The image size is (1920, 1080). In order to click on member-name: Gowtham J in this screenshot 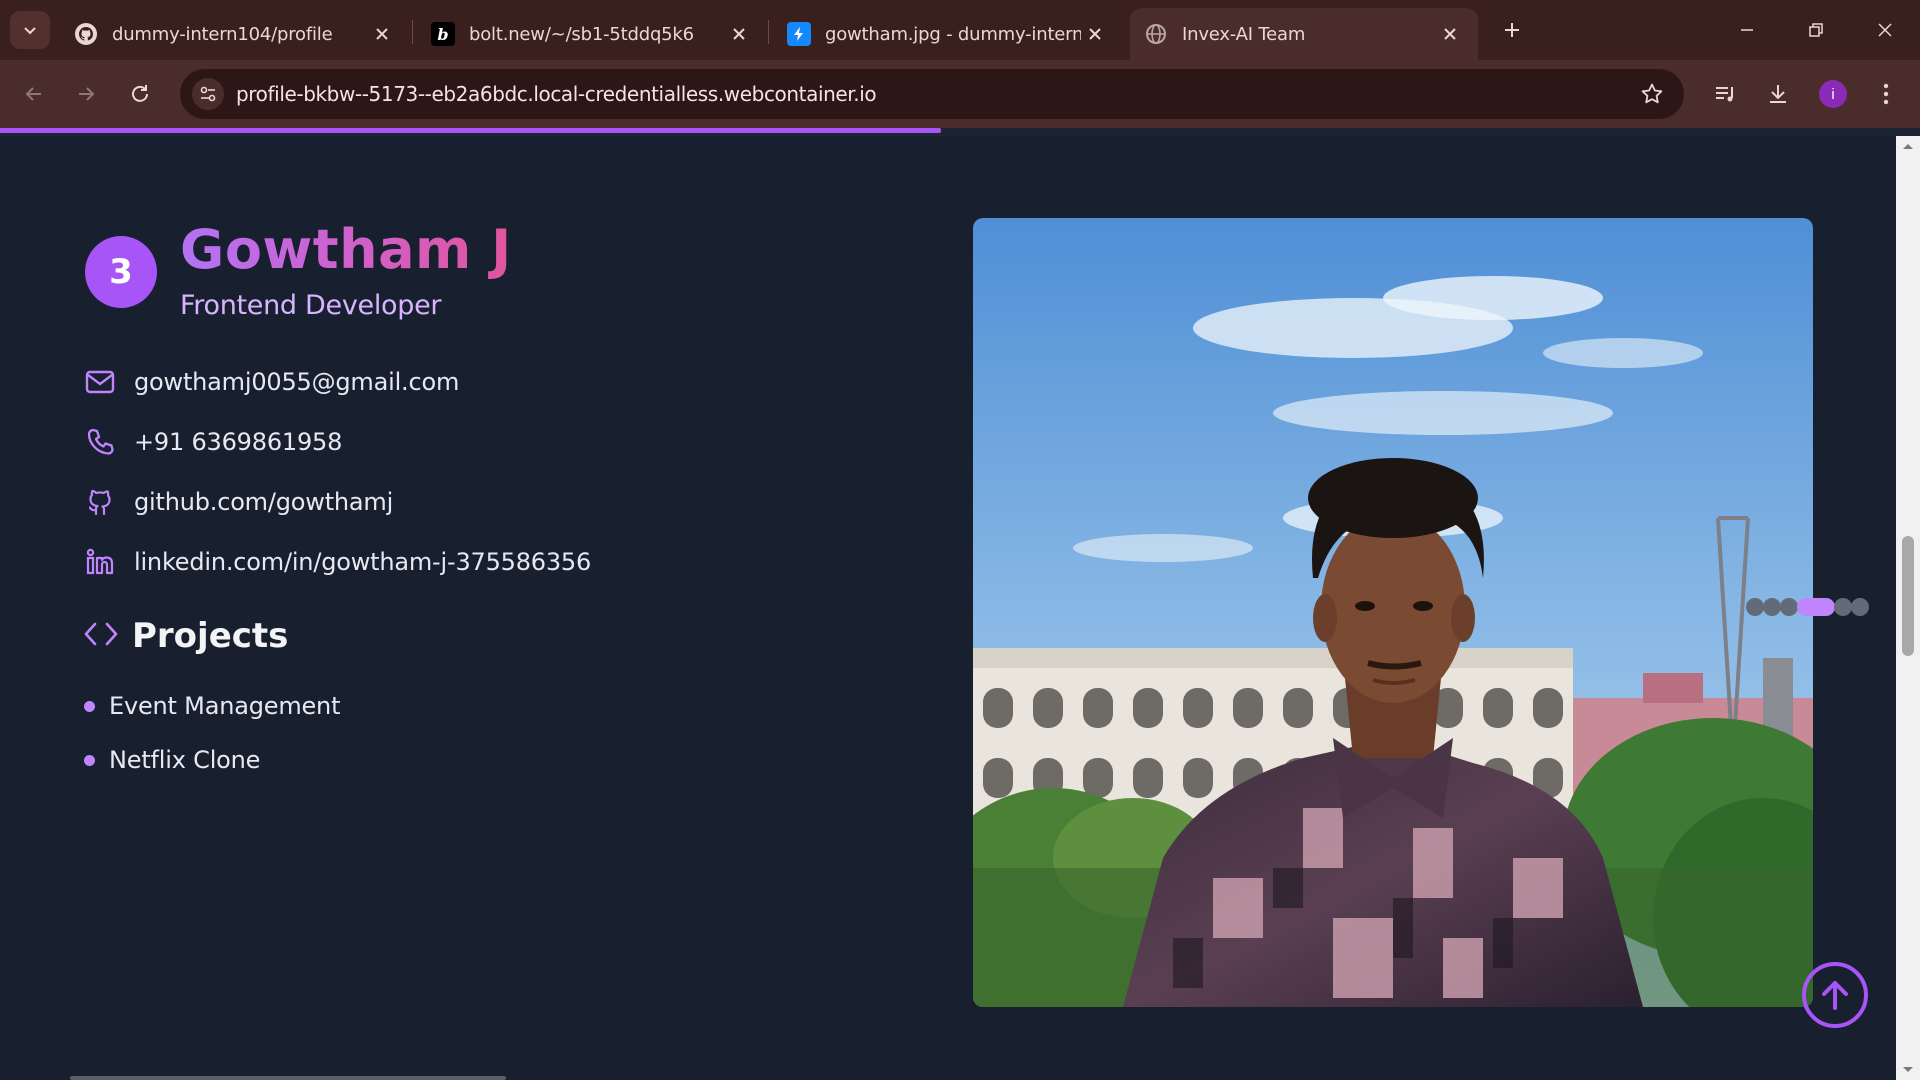, I will do `click(346, 249)`.